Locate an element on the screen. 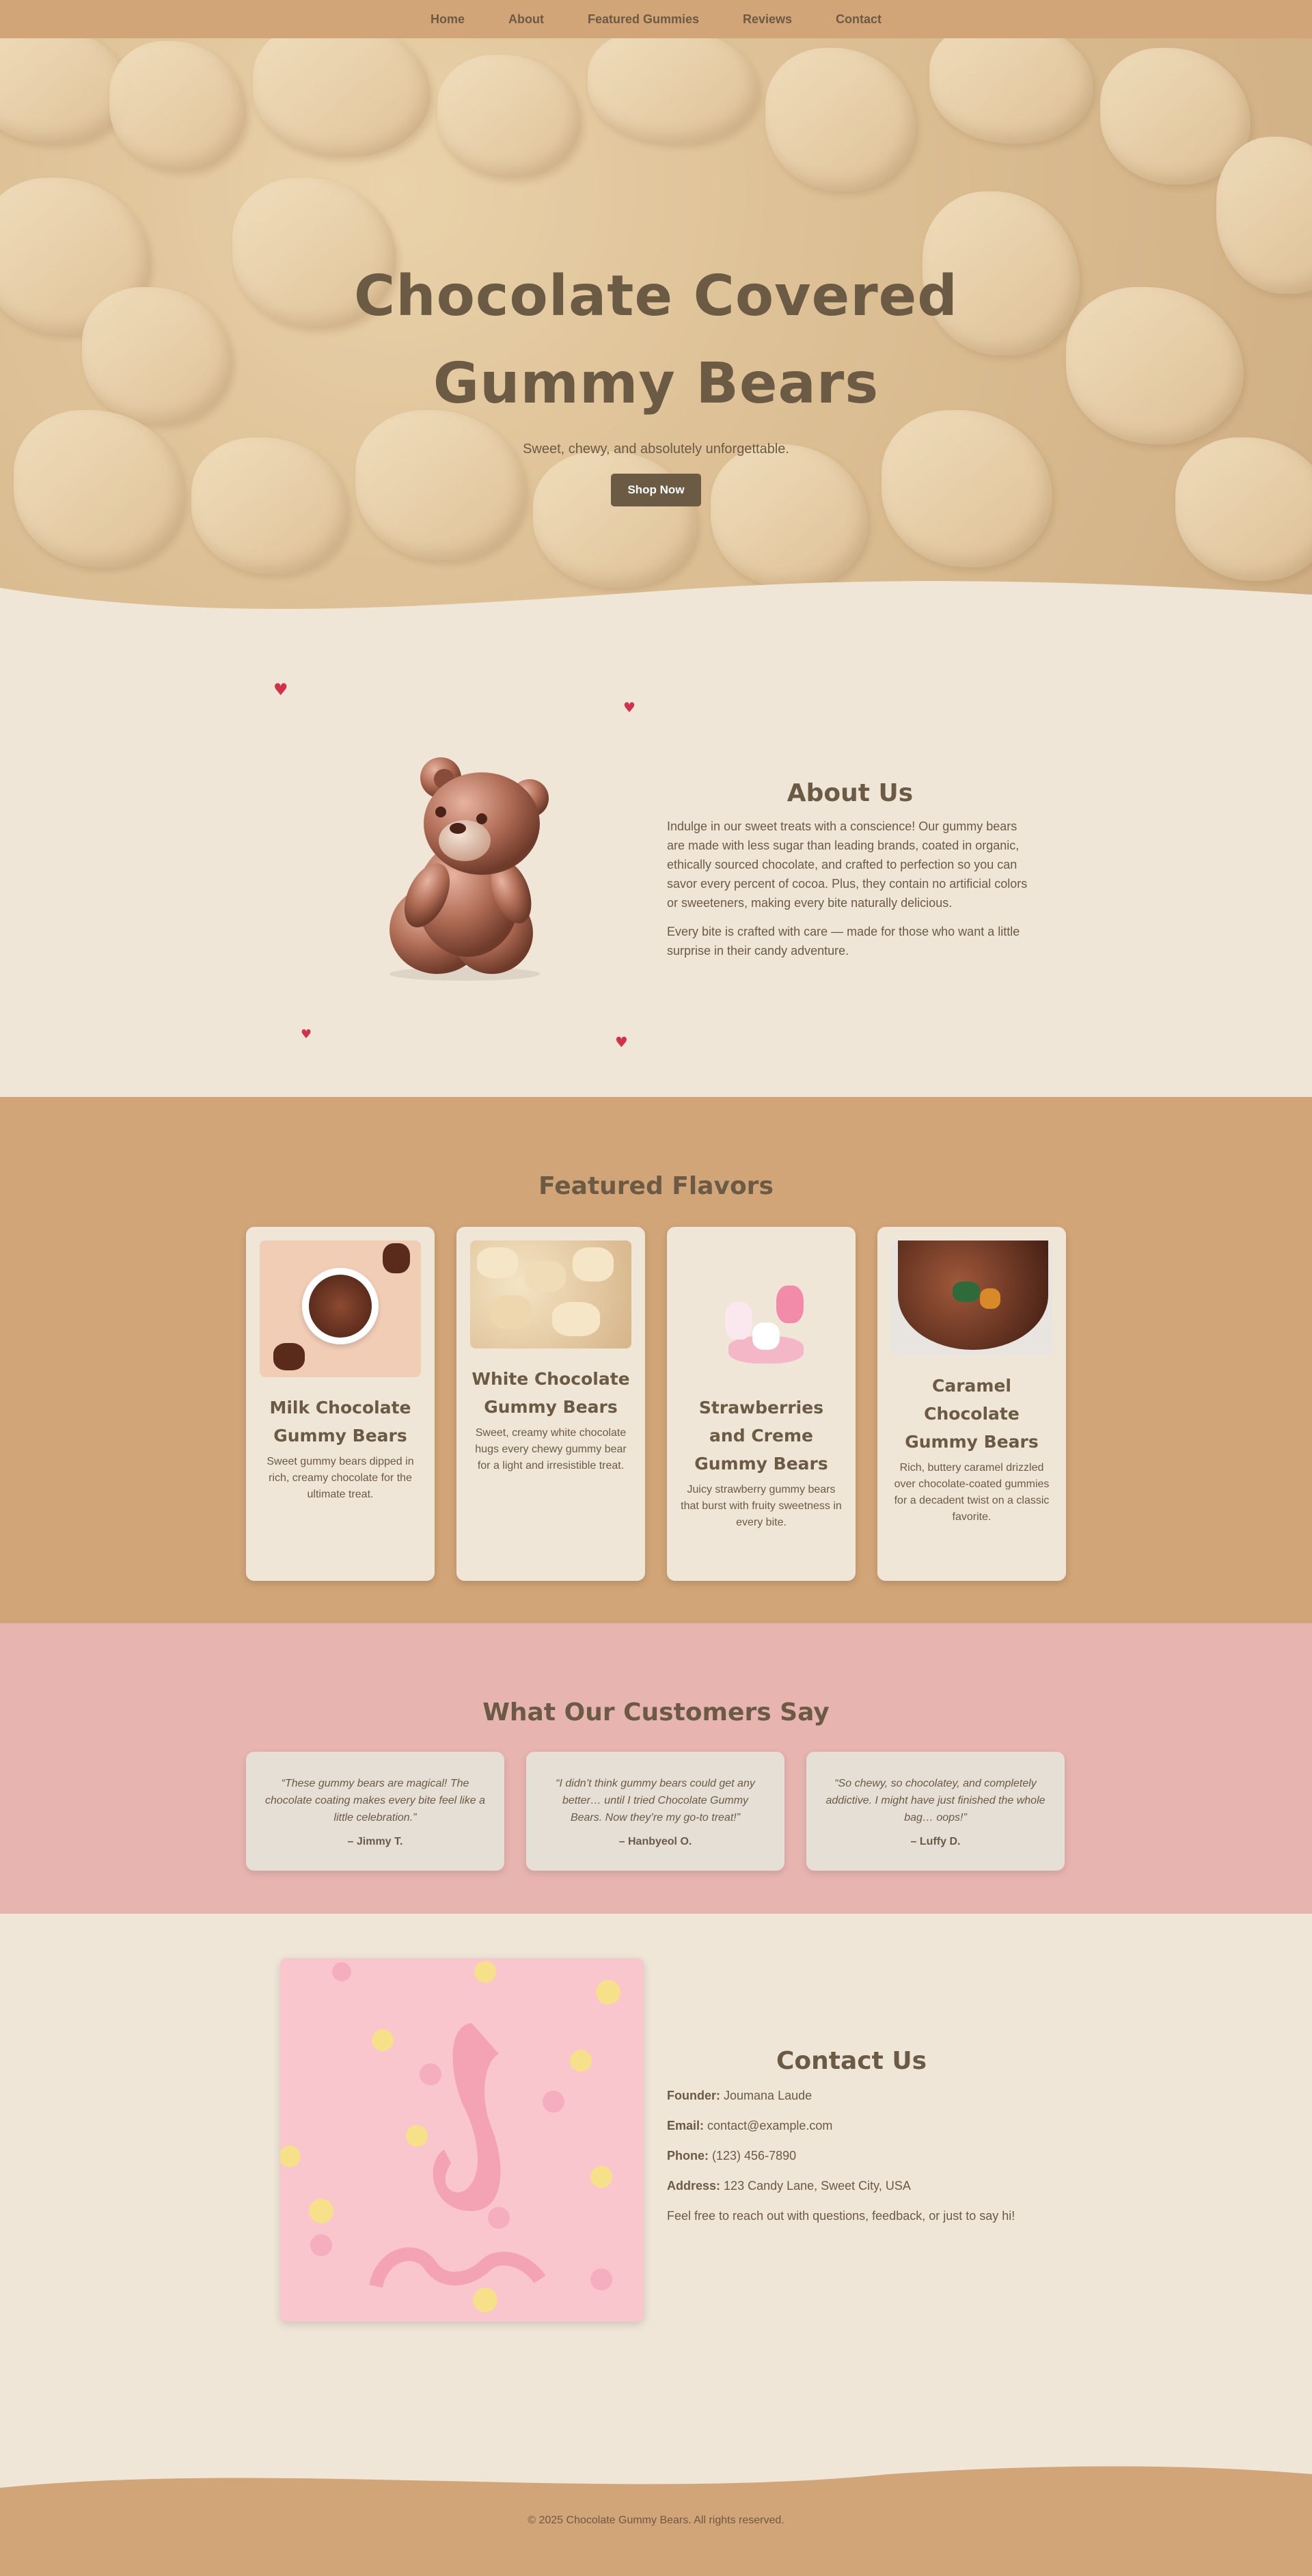  address-label: Address: is located at coordinates (694, 2186).